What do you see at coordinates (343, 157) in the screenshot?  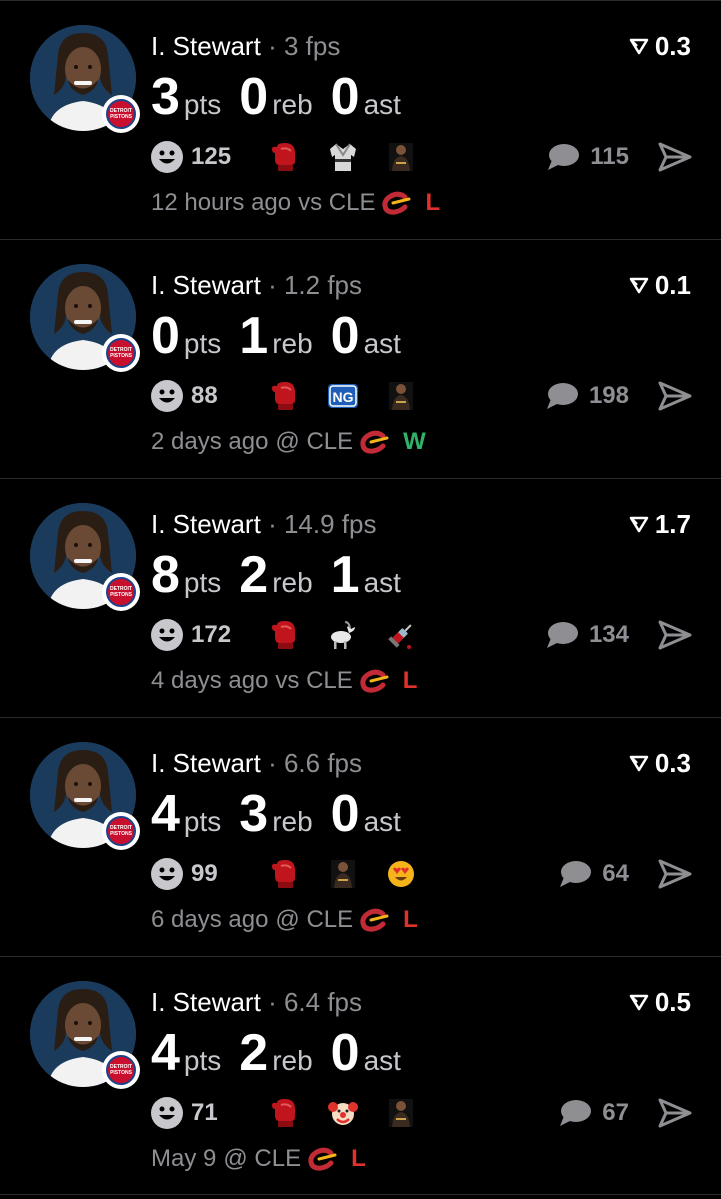 I see `gi-icon` at bounding box center [343, 157].